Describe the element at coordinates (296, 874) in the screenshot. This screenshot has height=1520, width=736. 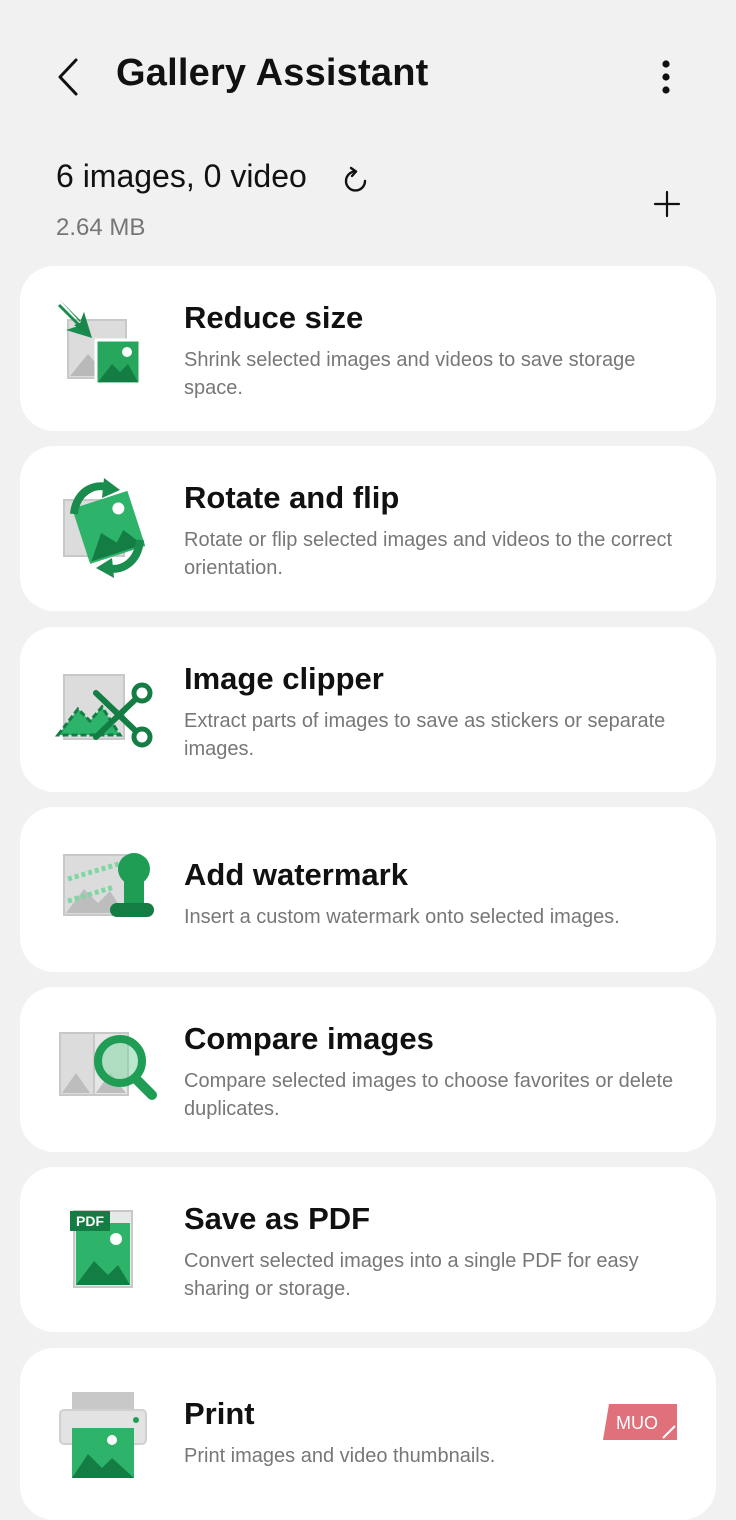
I see `tool-title: Add watermark` at that location.